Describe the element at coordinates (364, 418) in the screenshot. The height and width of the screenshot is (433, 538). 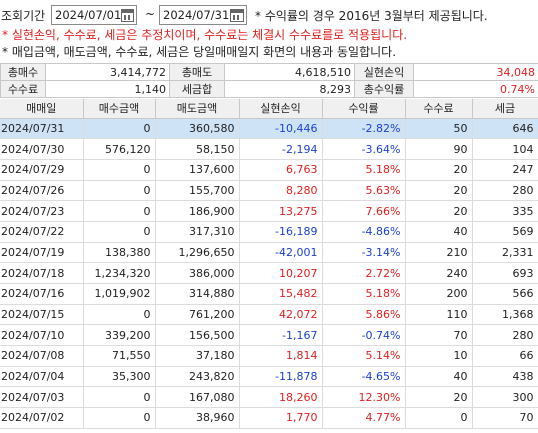
I see `cell-rate: 4.77%` at that location.